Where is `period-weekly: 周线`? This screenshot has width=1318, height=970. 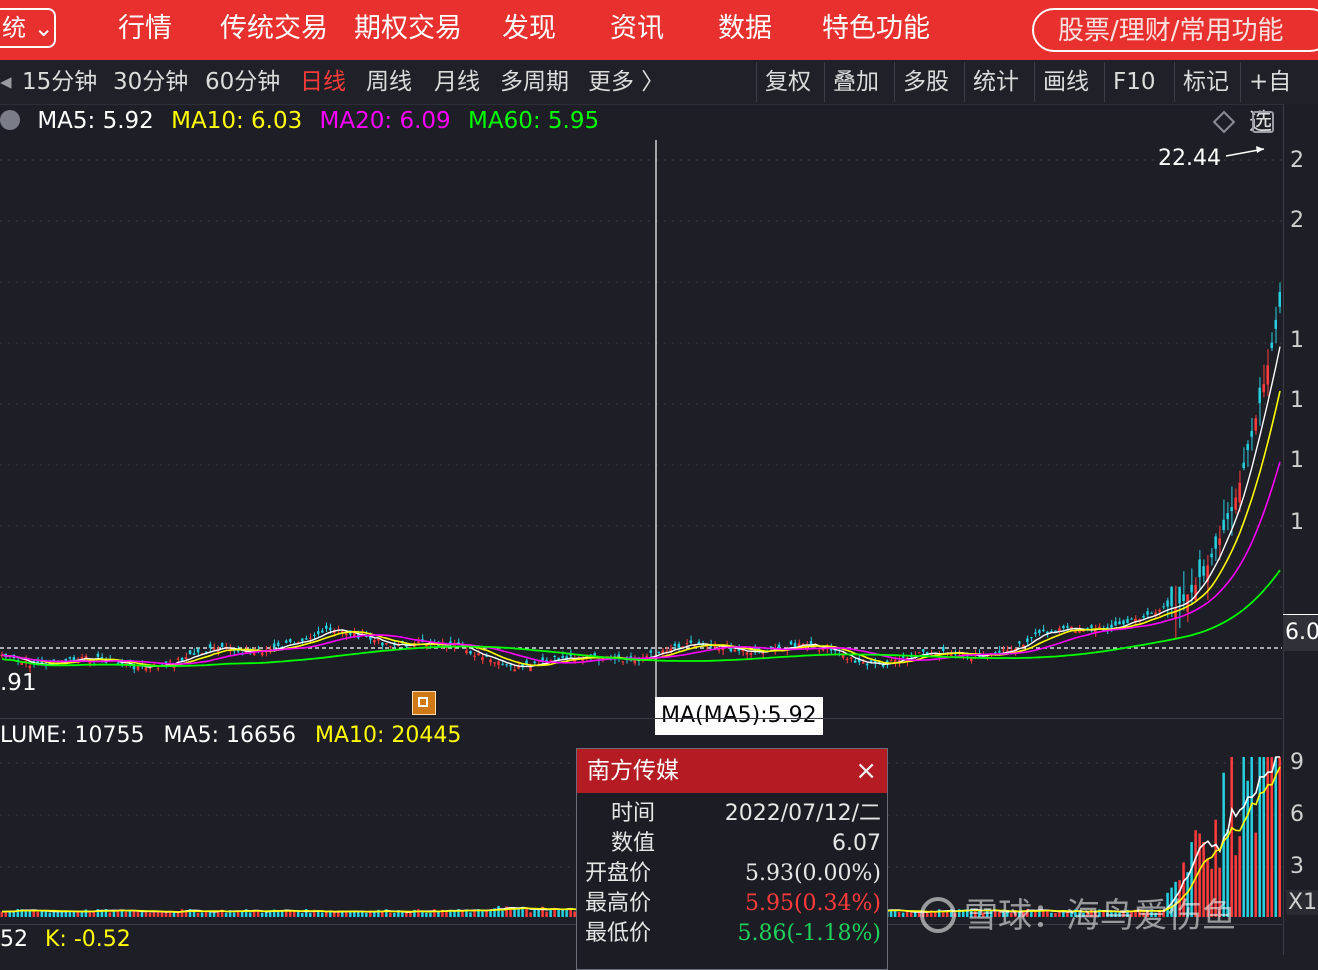
period-weekly: 周线 is located at coordinates (389, 82).